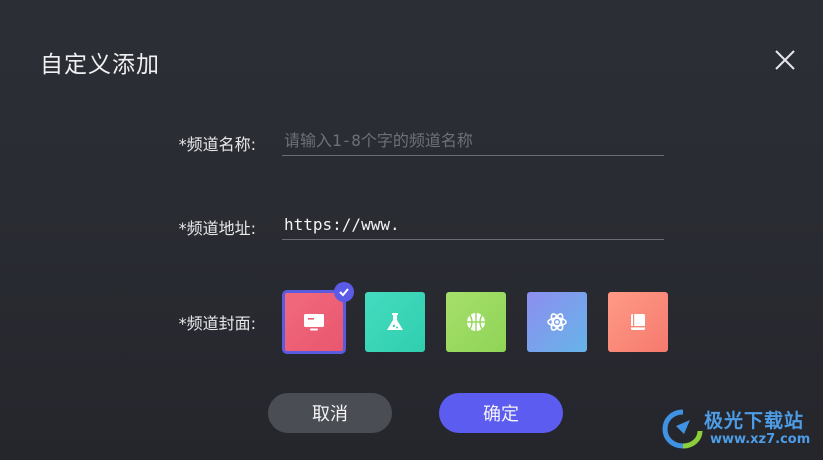 This screenshot has width=823, height=460. I want to click on confirm-button: 确定, so click(501, 413).